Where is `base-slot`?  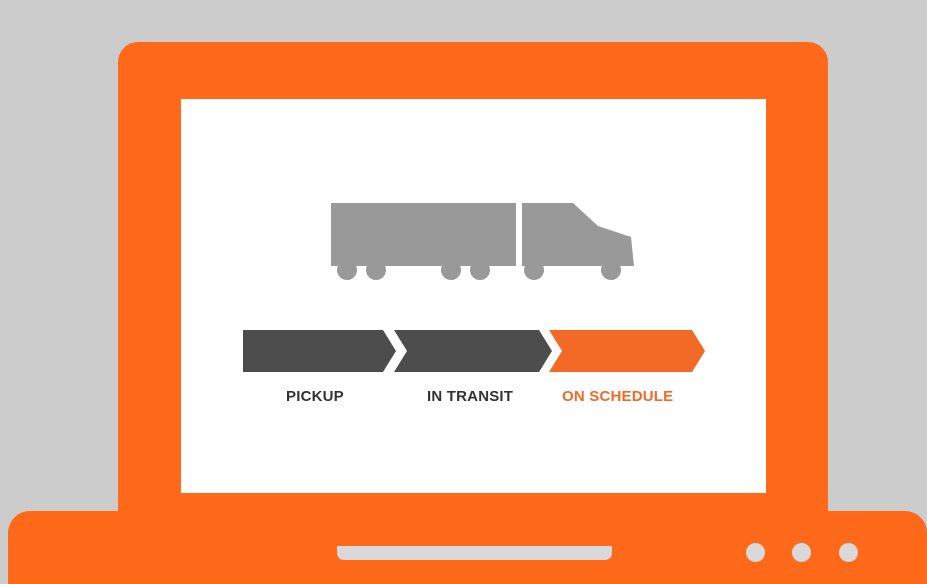
base-slot is located at coordinates (474, 553).